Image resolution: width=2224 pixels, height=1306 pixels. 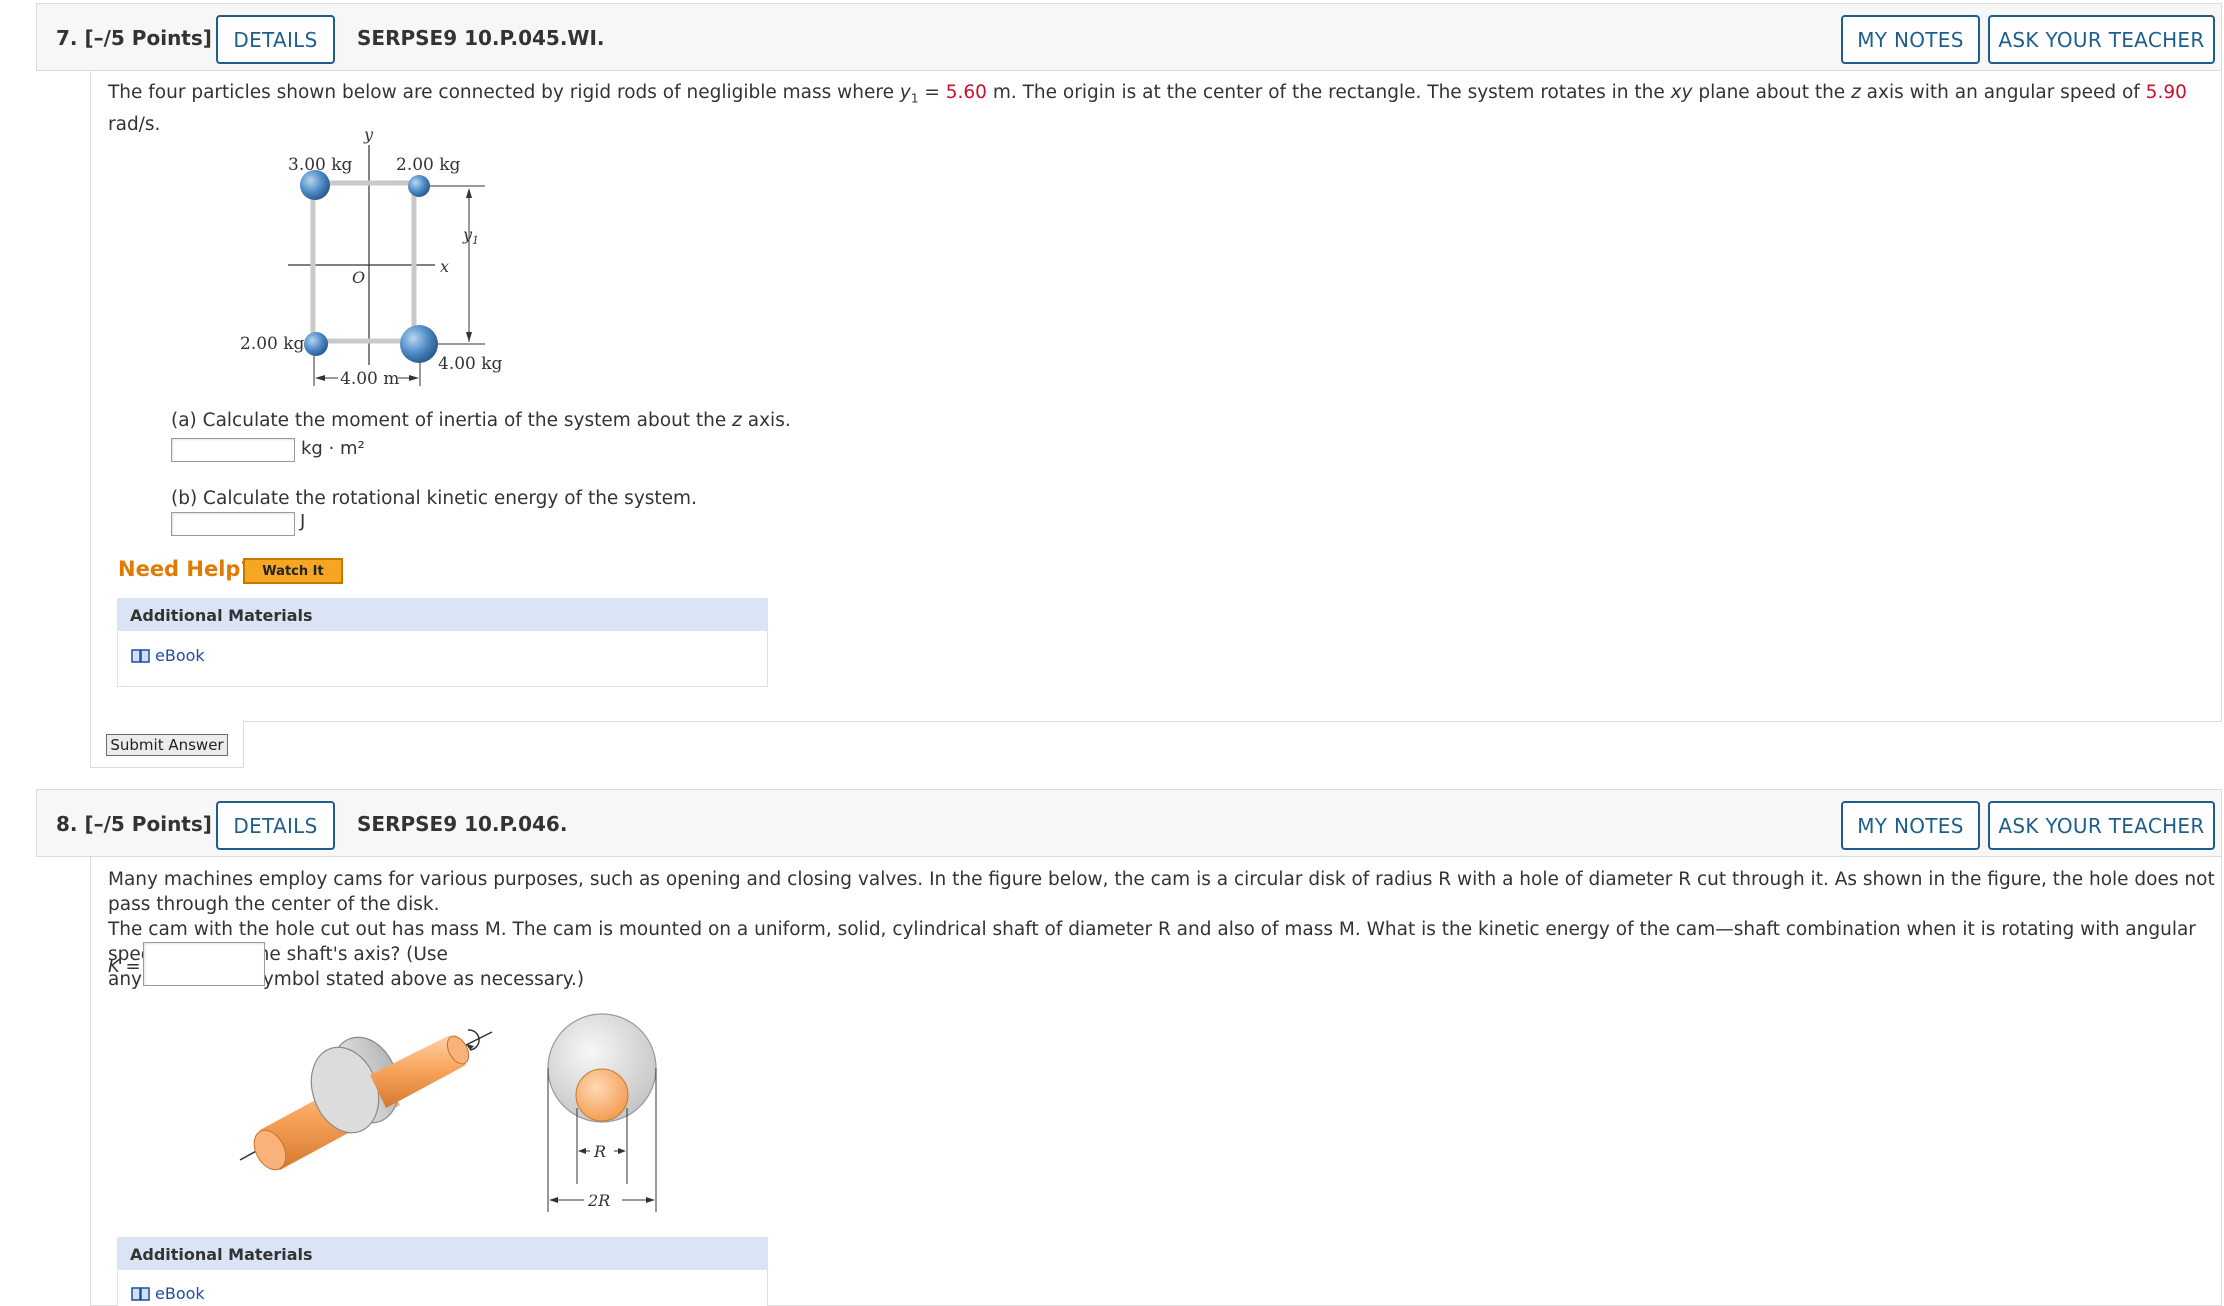 I want to click on q7-part-b-input, so click(x=233, y=524).